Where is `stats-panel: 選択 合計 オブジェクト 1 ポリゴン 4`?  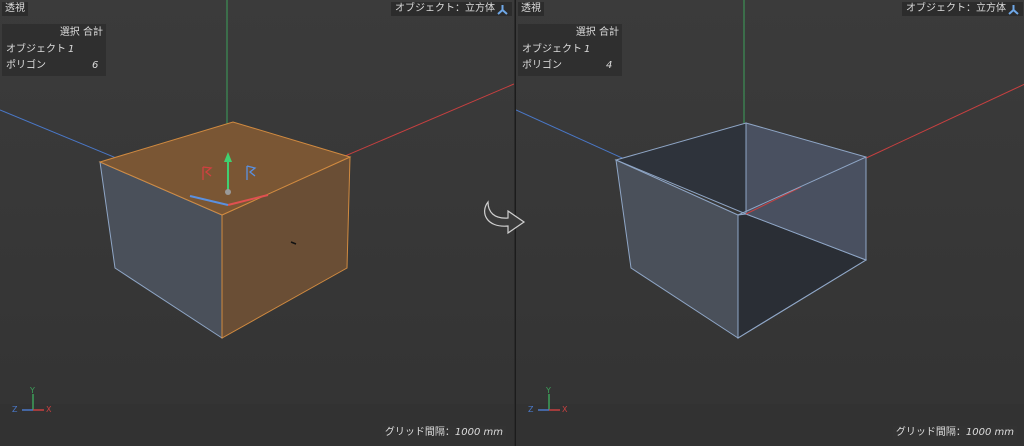 stats-panel: 選択 合計 オブジェクト 1 ポリゴン 4 is located at coordinates (570, 50).